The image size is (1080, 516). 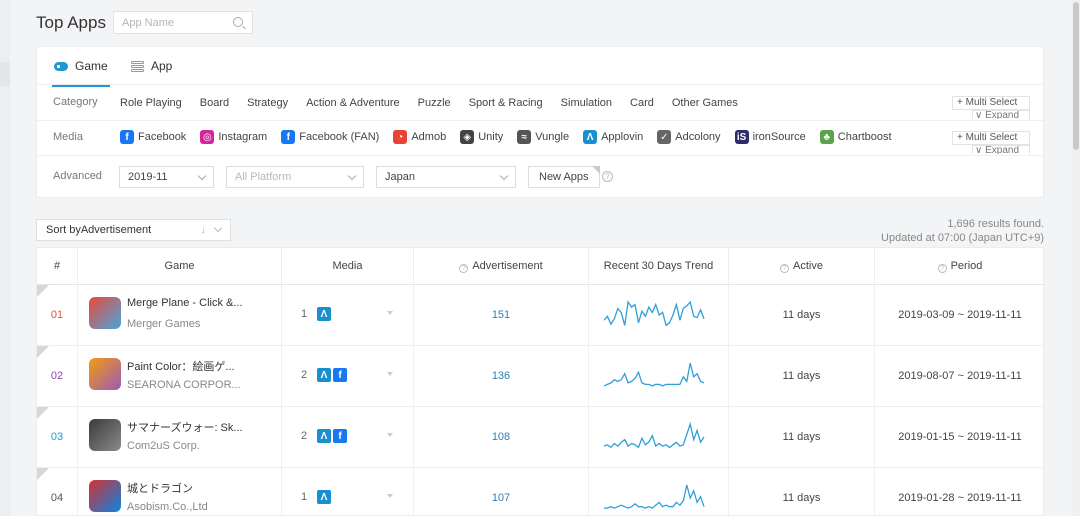 I want to click on media-count: 2, so click(x=304, y=375).